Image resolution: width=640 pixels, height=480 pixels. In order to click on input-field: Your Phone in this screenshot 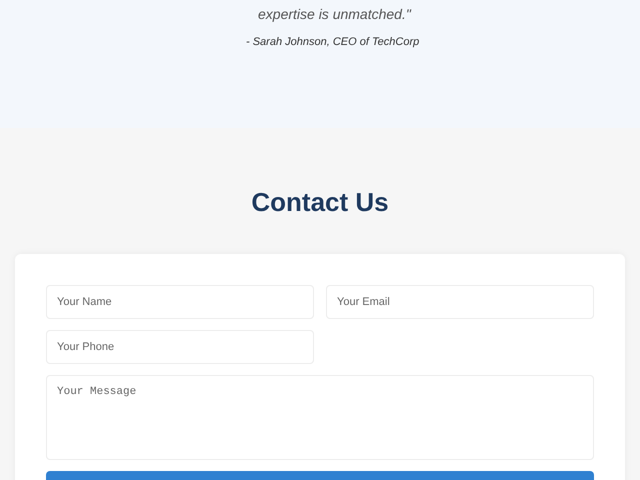, I will do `click(180, 347)`.